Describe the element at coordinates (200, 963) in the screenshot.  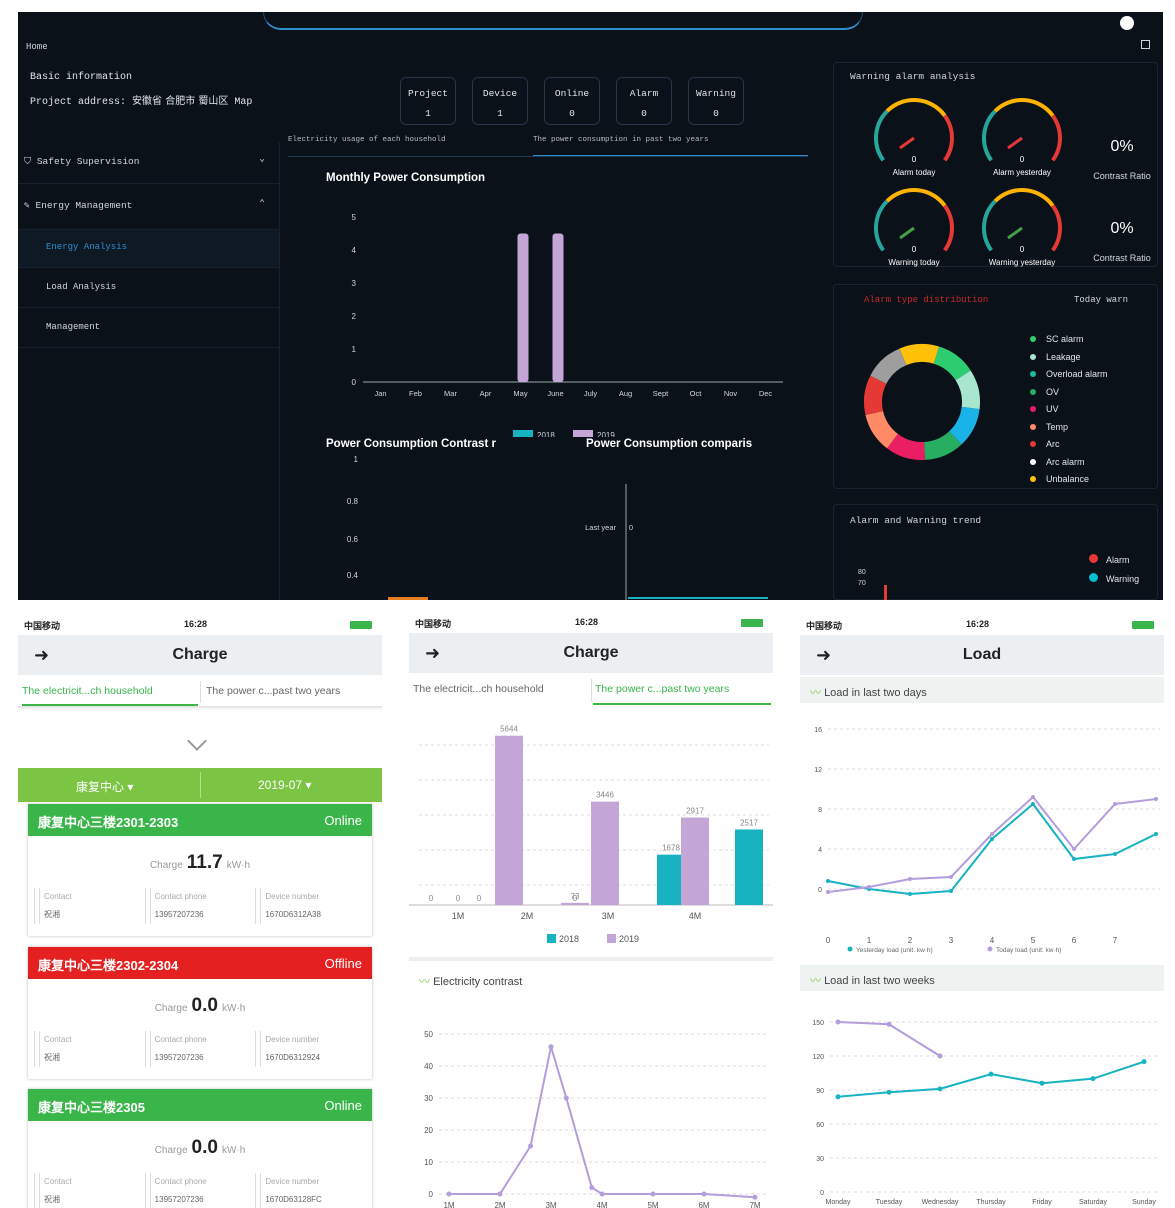
I see `device-card-header: 康复中心三楼2302-2304 Offline` at that location.